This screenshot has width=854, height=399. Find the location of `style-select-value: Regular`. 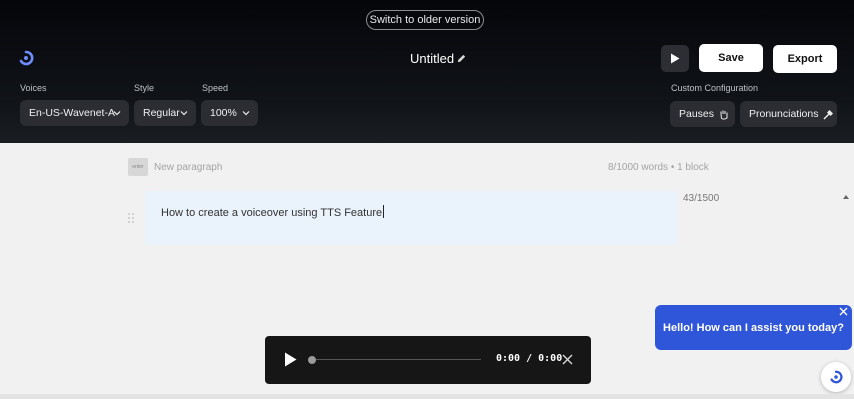

style-select-value: Regular is located at coordinates (161, 113).